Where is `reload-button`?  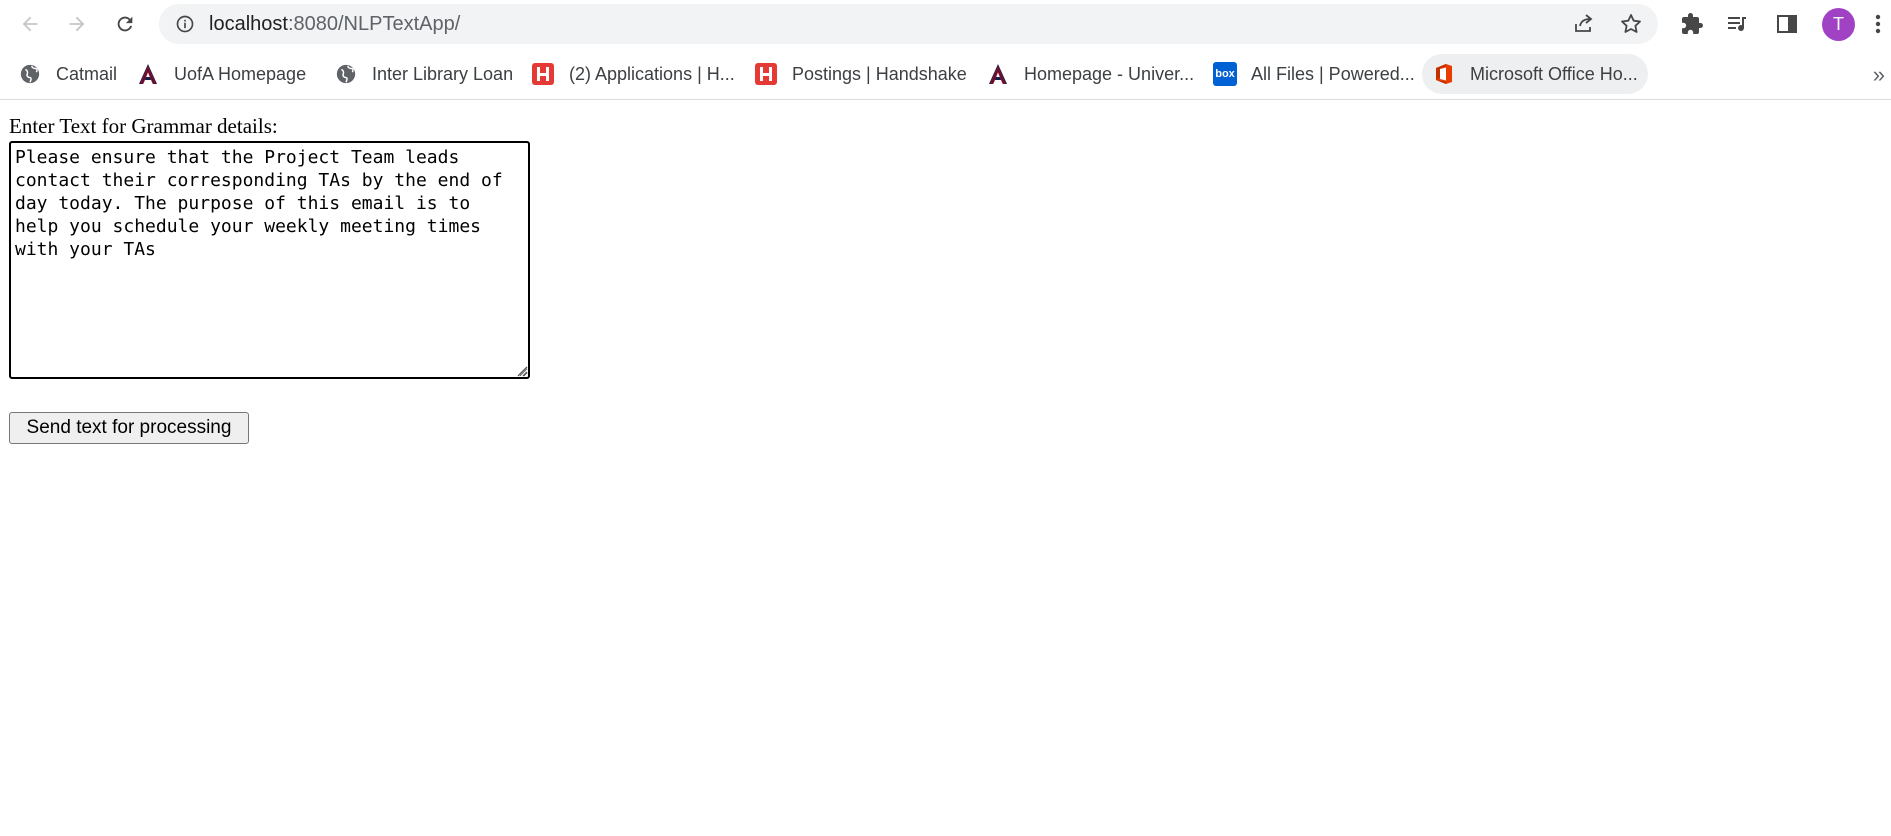
reload-button is located at coordinates (125, 24).